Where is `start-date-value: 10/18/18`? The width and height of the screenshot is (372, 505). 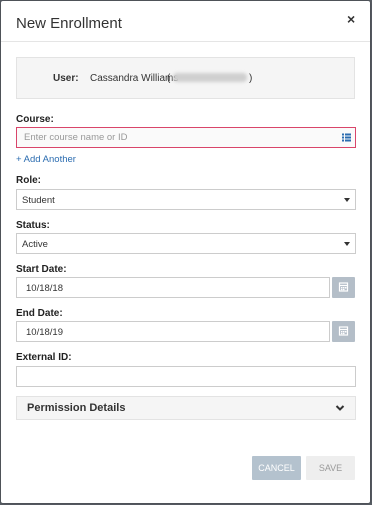
start-date-value: 10/18/18 is located at coordinates (44, 288).